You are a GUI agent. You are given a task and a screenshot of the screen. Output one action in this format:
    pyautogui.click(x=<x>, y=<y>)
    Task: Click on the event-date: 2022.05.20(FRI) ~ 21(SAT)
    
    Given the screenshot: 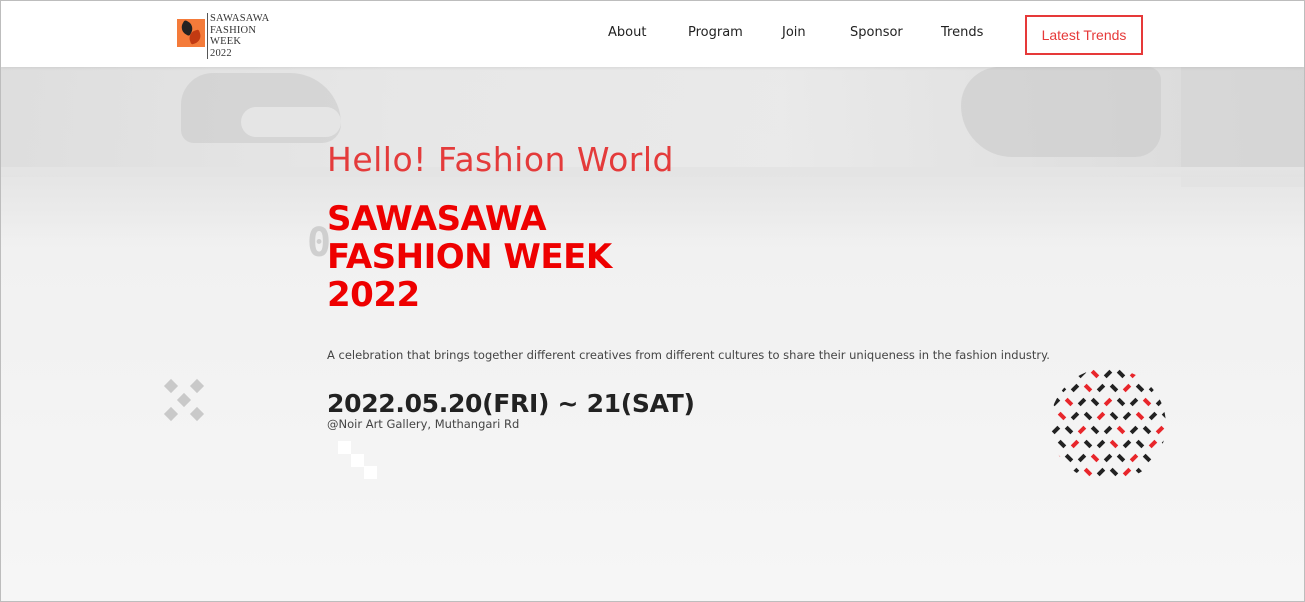 What is the action you would take?
    pyautogui.click(x=511, y=403)
    